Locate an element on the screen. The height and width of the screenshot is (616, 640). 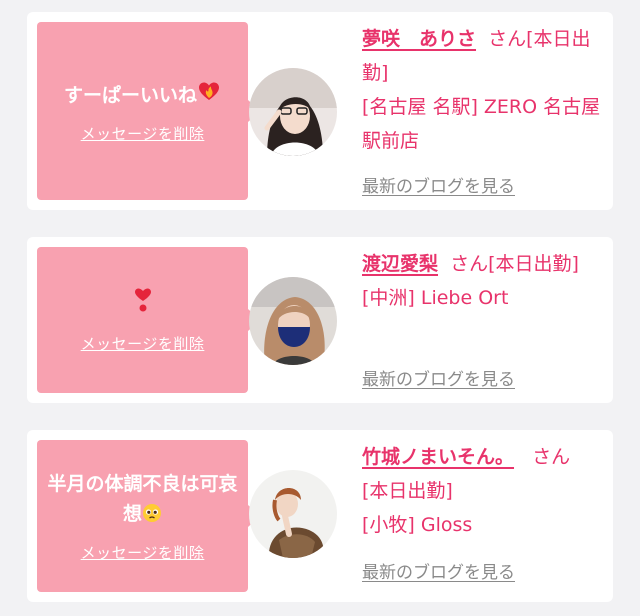
girl-name-link: 竹城ノまいそん。 is located at coordinates (438, 457).